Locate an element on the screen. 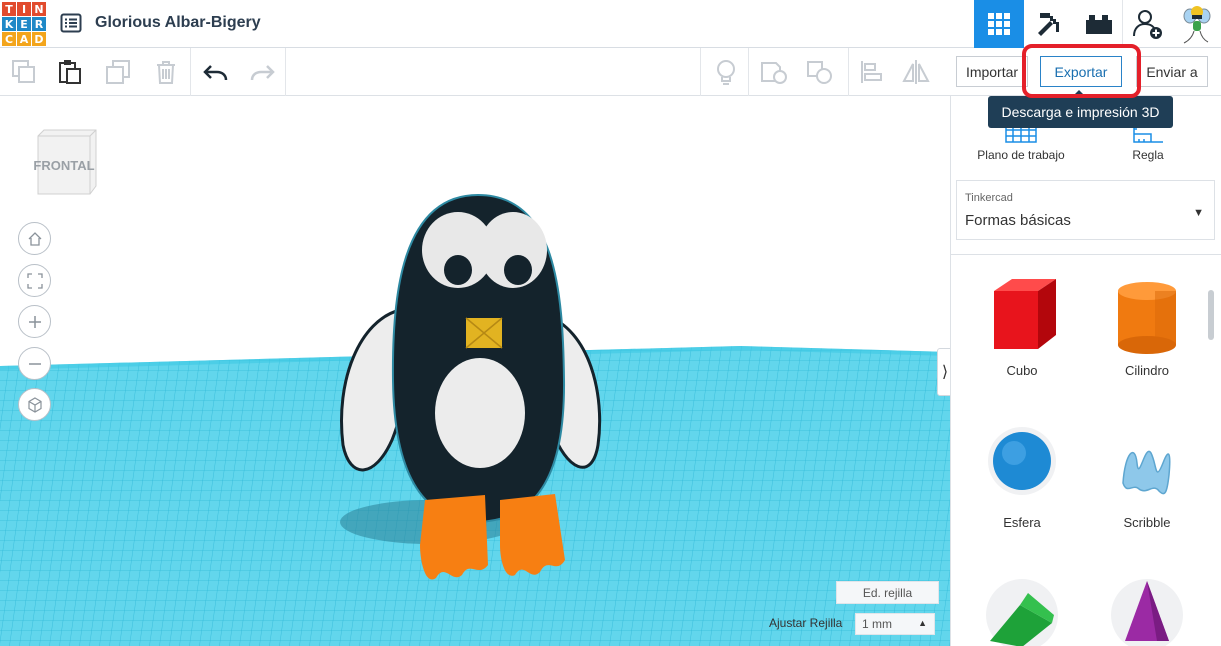 The height and width of the screenshot is (646, 1221). delete-icon is located at coordinates (166, 72).